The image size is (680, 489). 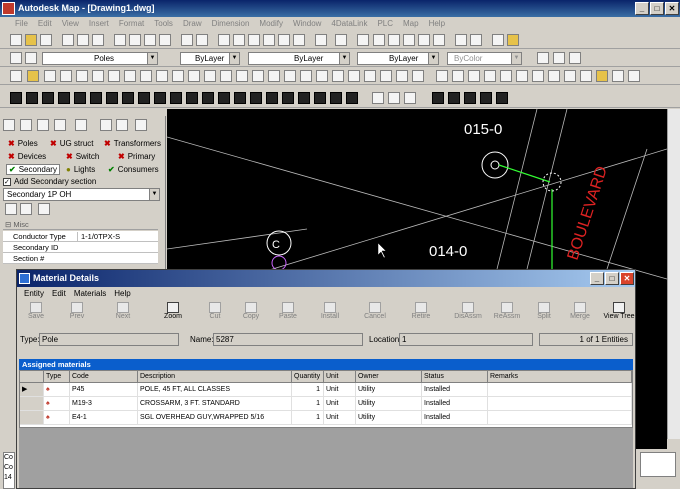 What do you see at coordinates (59, 293) in the screenshot?
I see `menu-edit: Edit` at bounding box center [59, 293].